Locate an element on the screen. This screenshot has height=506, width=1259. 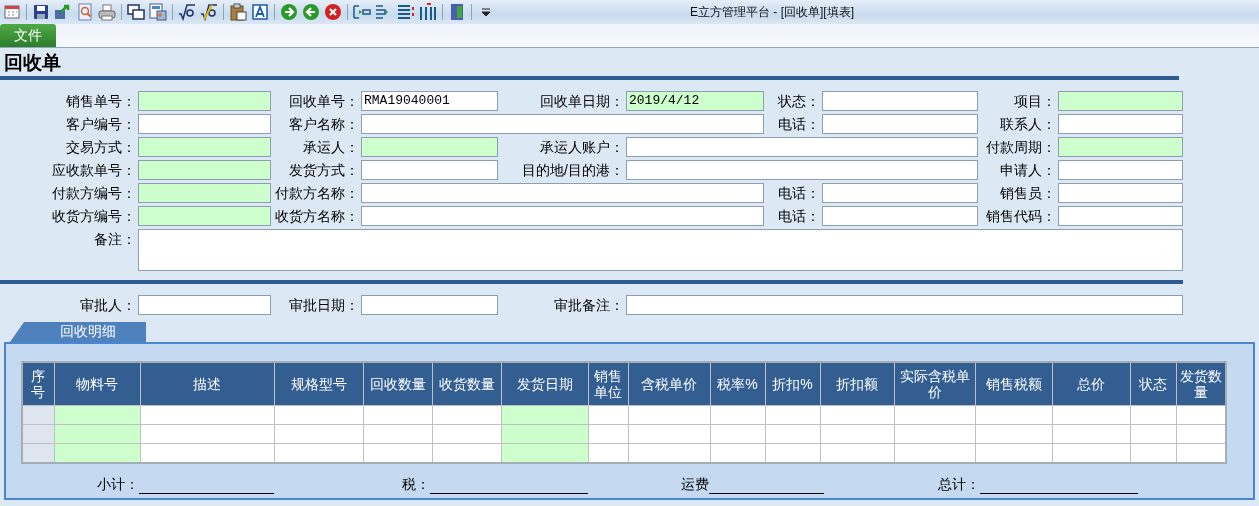
page-title: 回收单 is located at coordinates (32, 62).